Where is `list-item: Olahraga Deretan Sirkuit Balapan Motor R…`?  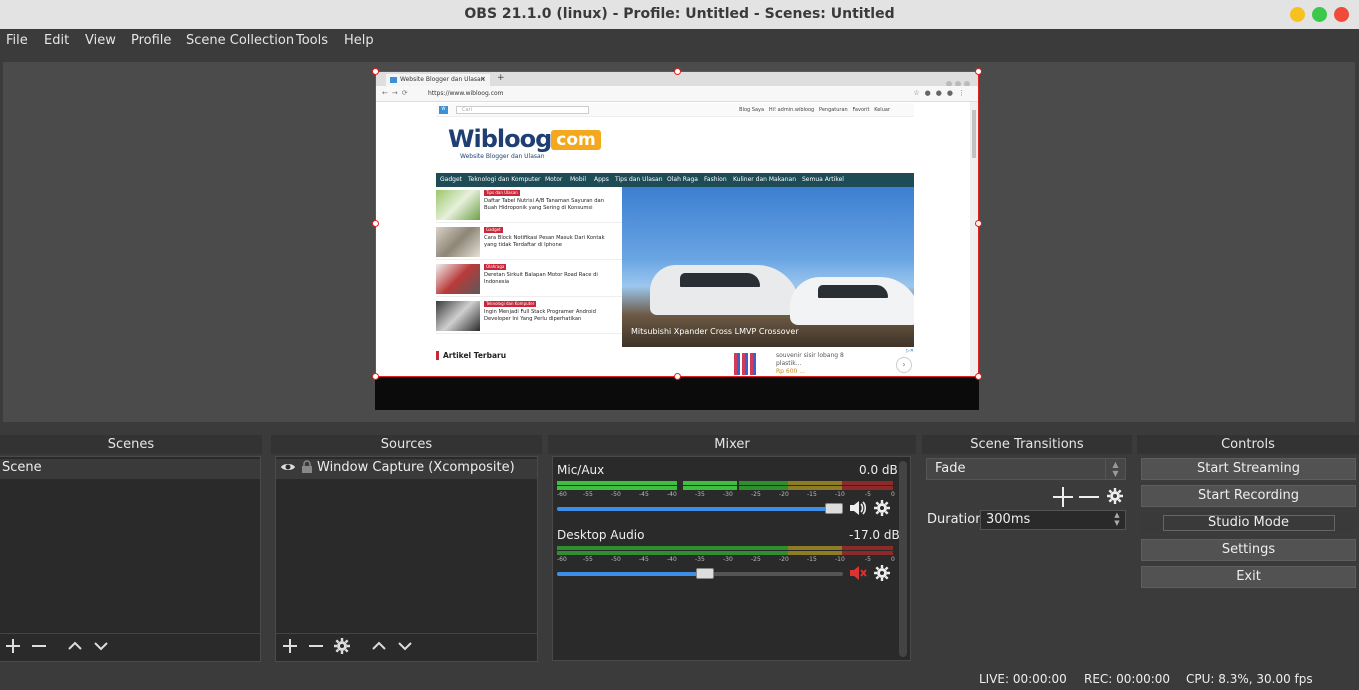
list-item: Olahraga Deretan Sirkuit Balapan Motor R… is located at coordinates (529, 279).